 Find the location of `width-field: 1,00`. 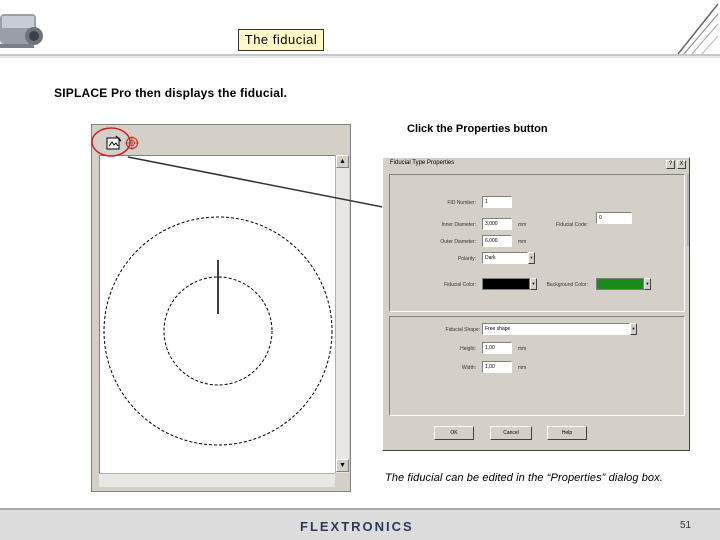

width-field: 1,00 is located at coordinates (497, 367).